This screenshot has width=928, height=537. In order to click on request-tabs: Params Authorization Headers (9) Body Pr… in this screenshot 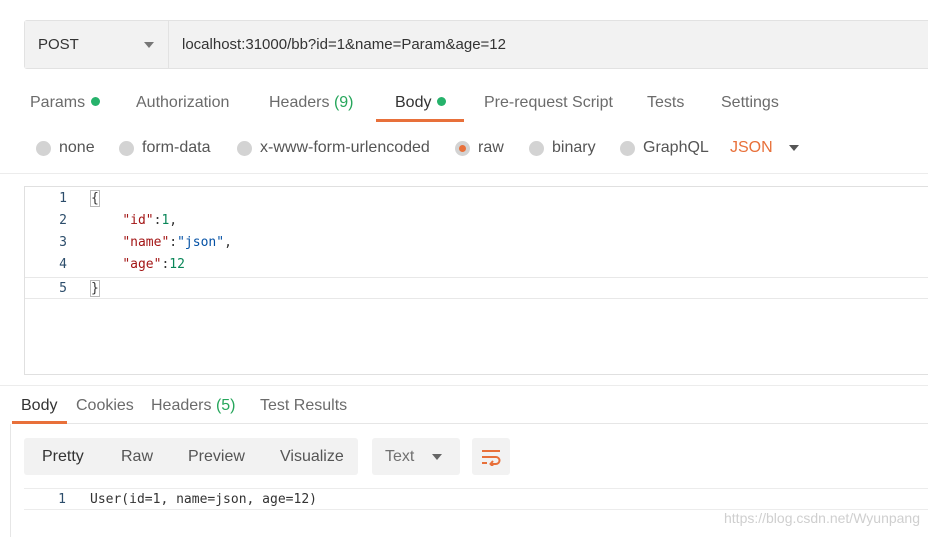, I will do `click(464, 104)`.